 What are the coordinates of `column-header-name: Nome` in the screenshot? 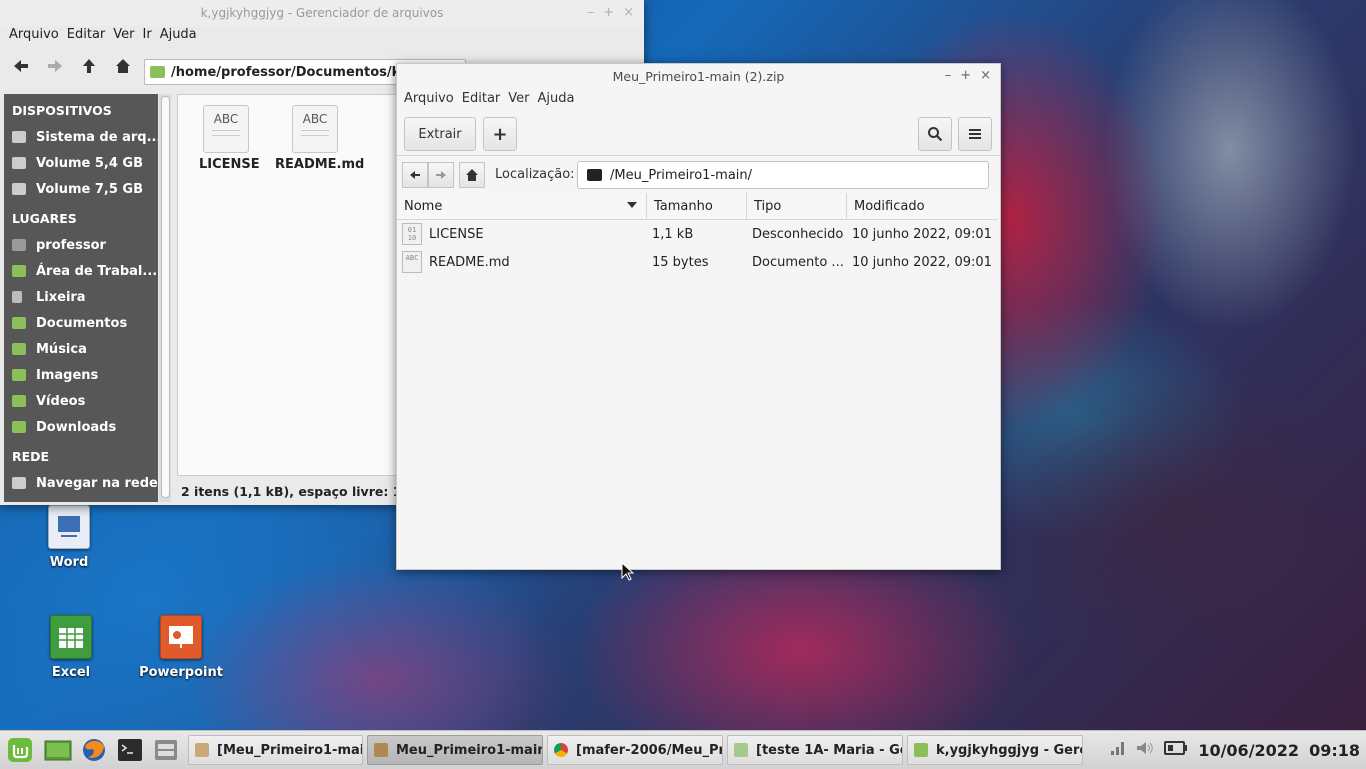 It's located at (522, 206).